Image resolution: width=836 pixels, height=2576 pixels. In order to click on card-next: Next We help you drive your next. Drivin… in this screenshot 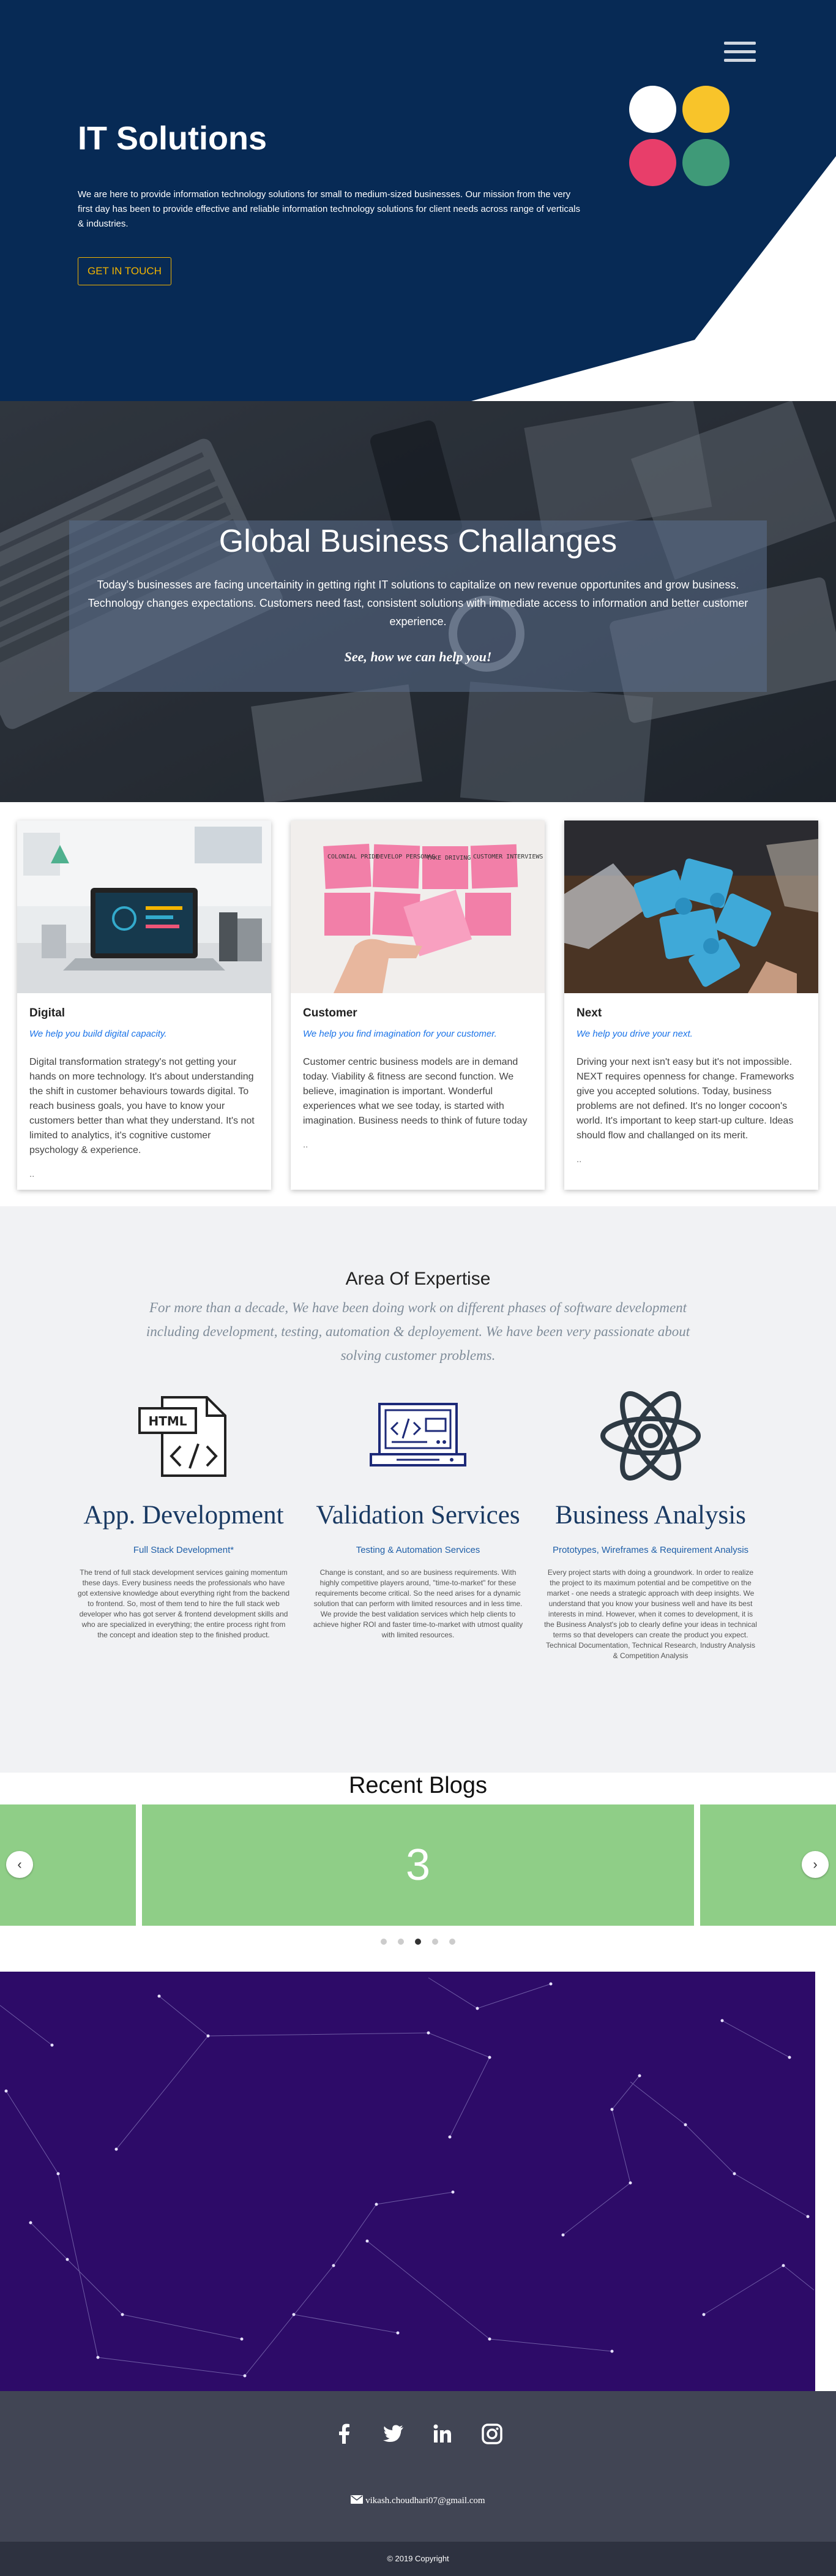, I will do `click(691, 1005)`.